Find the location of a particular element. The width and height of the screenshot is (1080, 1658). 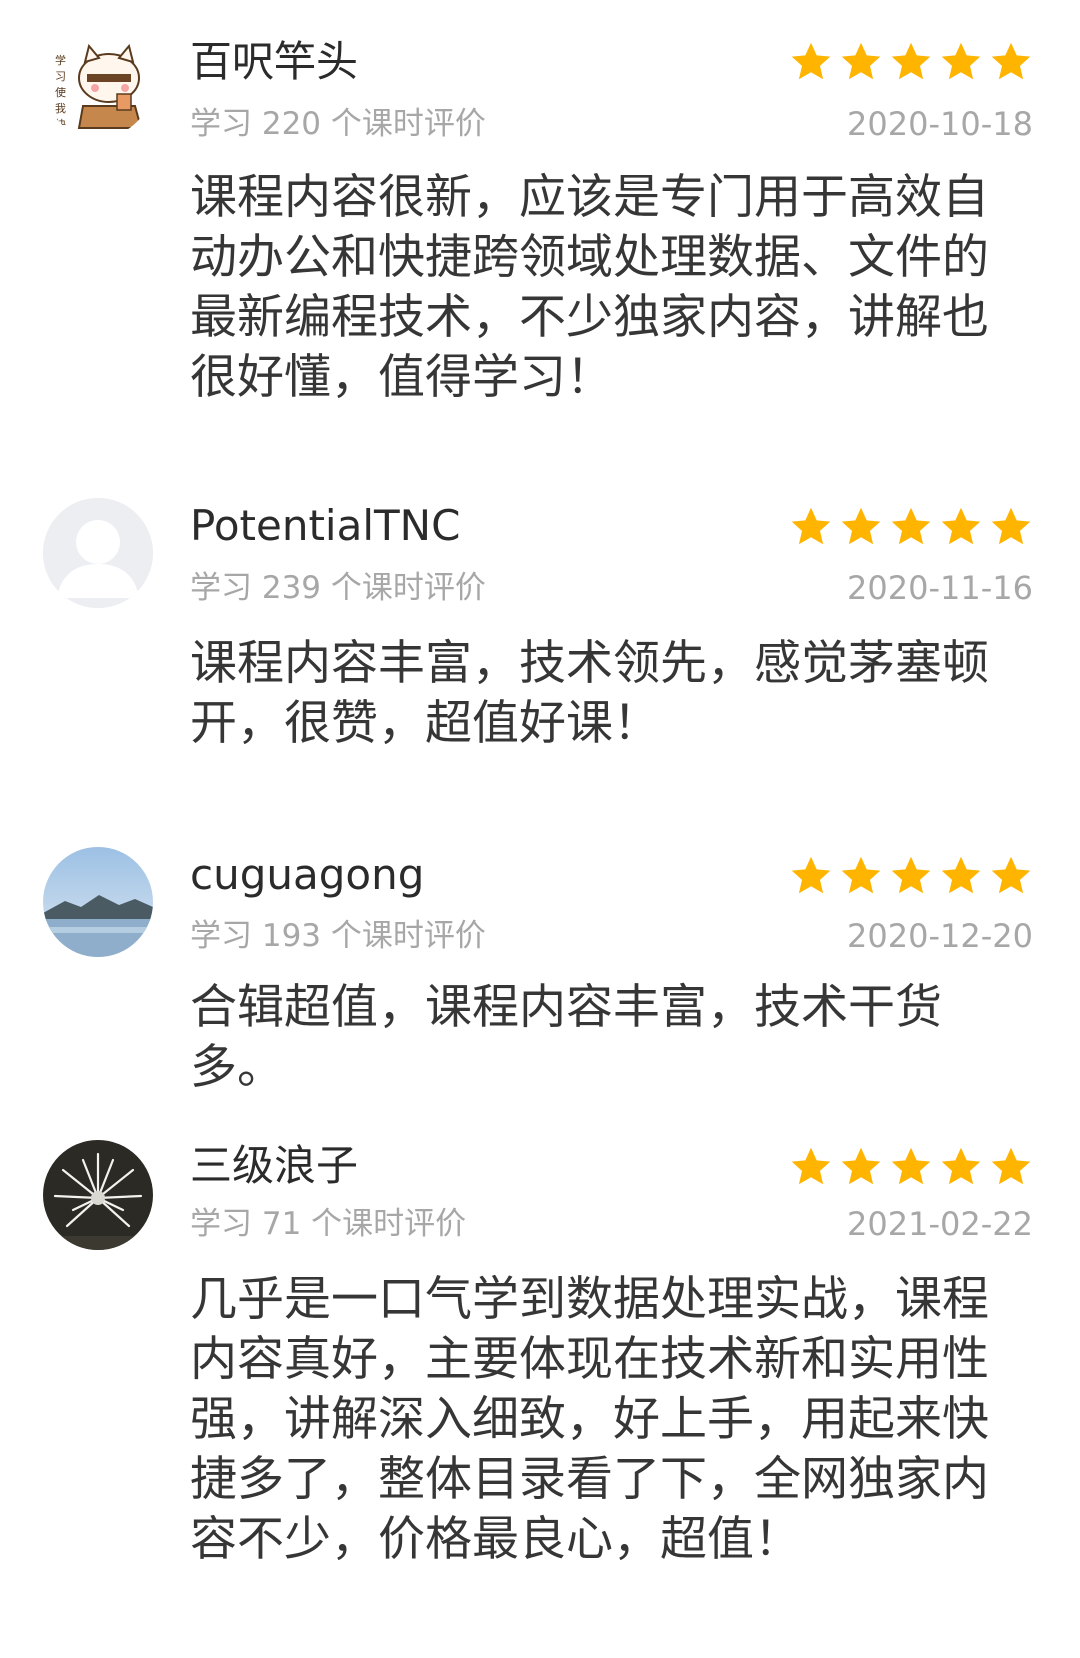

review-content: 合辑超值，课程内容丰富，技术干货多。 is located at coordinates (566, 1037).